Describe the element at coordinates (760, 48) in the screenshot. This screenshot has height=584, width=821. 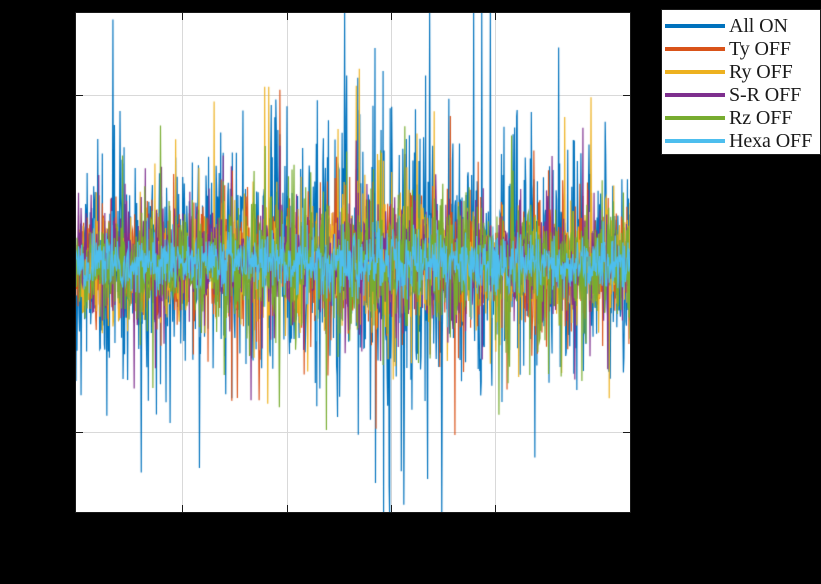
I see `legend-item-label: Ty OFF` at that location.